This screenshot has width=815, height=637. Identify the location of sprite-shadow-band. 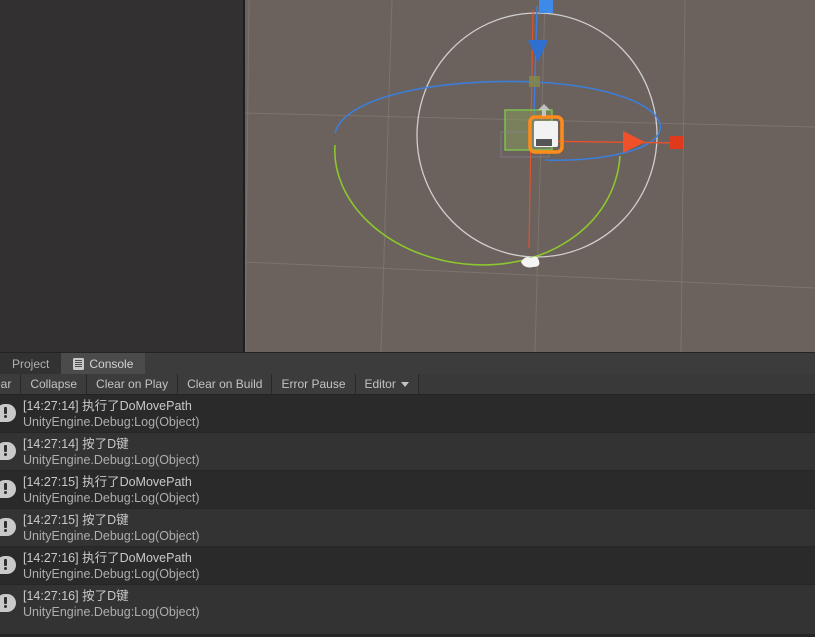
(544, 142).